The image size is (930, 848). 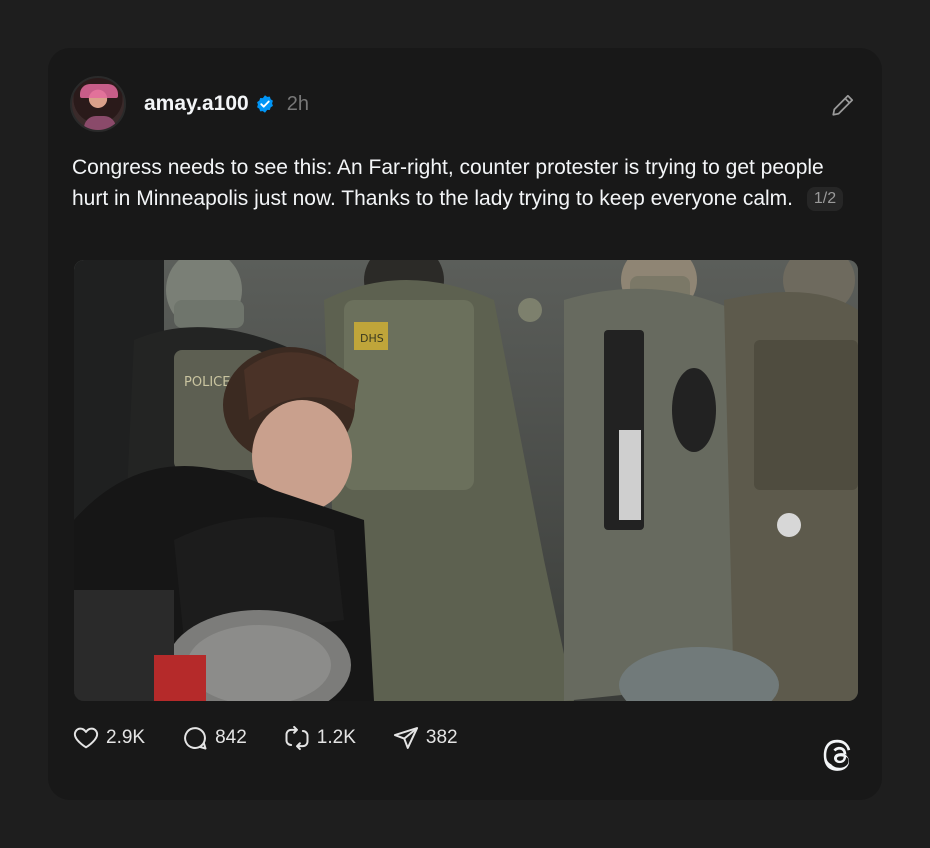 I want to click on repost-icon, so click(x=297, y=738).